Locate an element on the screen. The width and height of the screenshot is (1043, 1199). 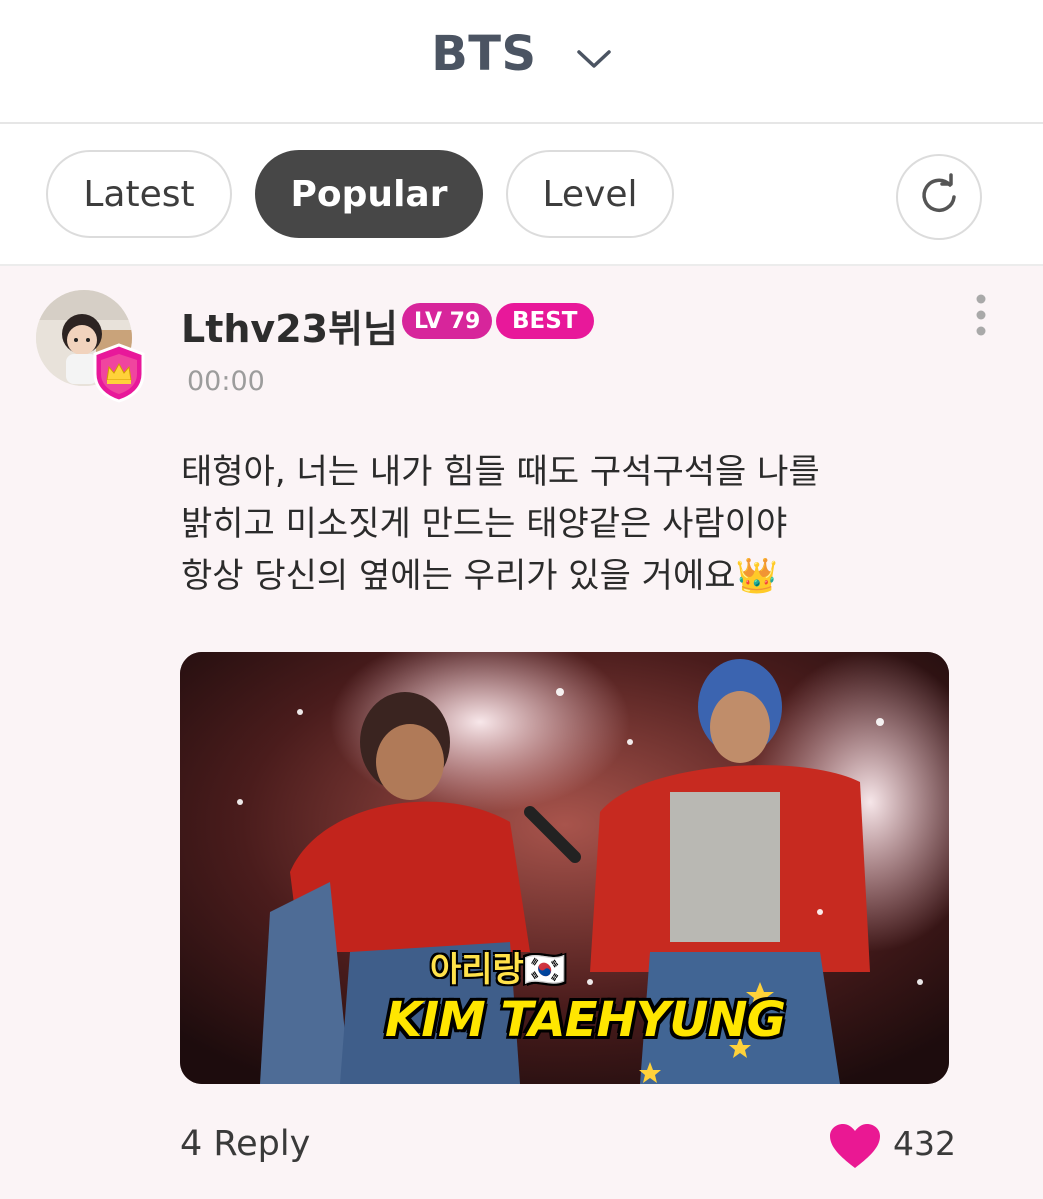
community-selector: BTS is located at coordinates (521, 54).